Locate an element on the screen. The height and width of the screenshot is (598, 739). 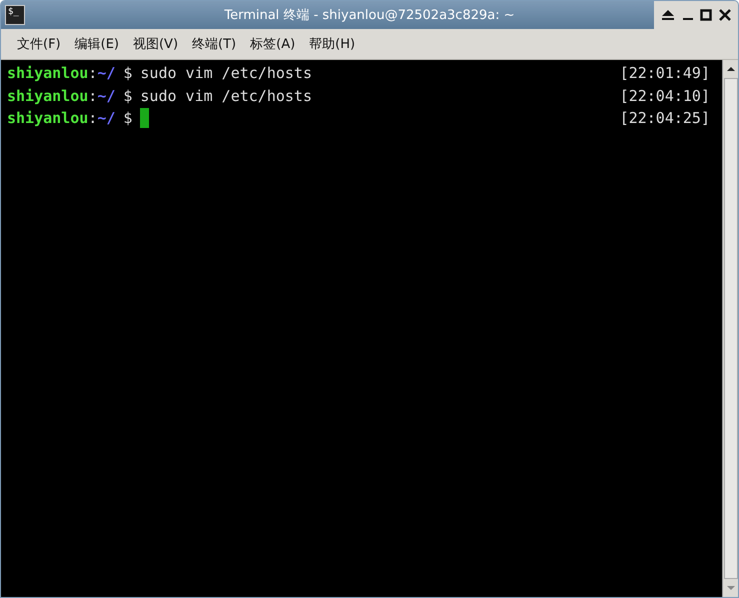
shade-icon is located at coordinates (668, 15).